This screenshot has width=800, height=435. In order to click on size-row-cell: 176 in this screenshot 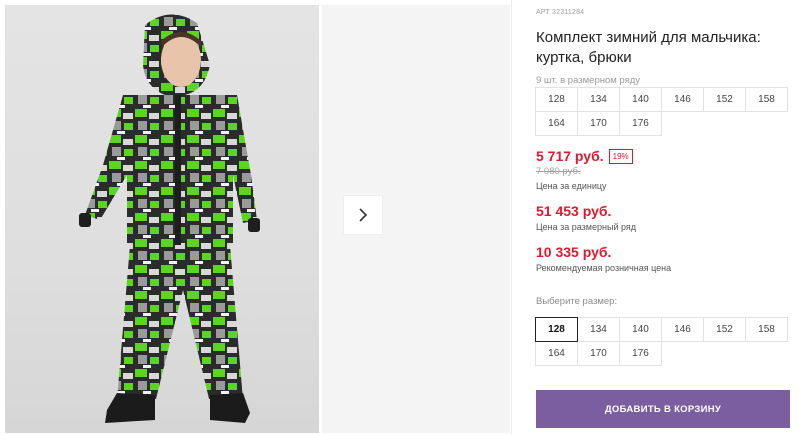, I will do `click(640, 123)`.